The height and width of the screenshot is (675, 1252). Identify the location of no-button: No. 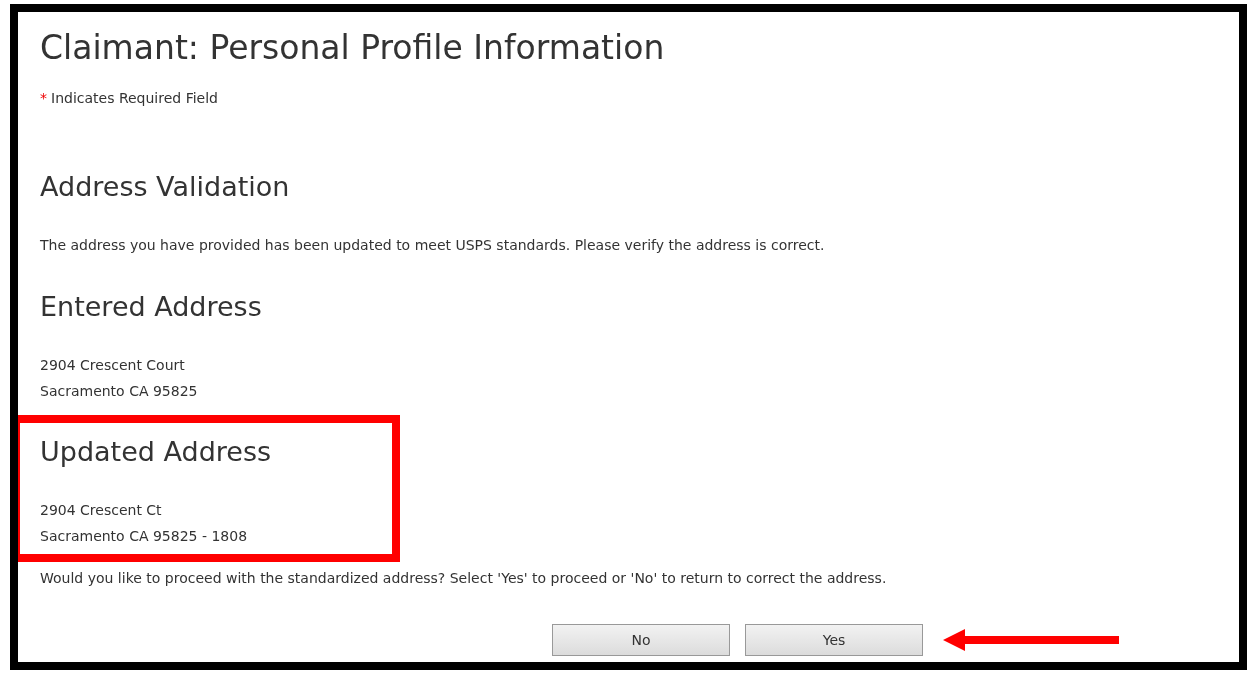
(641, 640).